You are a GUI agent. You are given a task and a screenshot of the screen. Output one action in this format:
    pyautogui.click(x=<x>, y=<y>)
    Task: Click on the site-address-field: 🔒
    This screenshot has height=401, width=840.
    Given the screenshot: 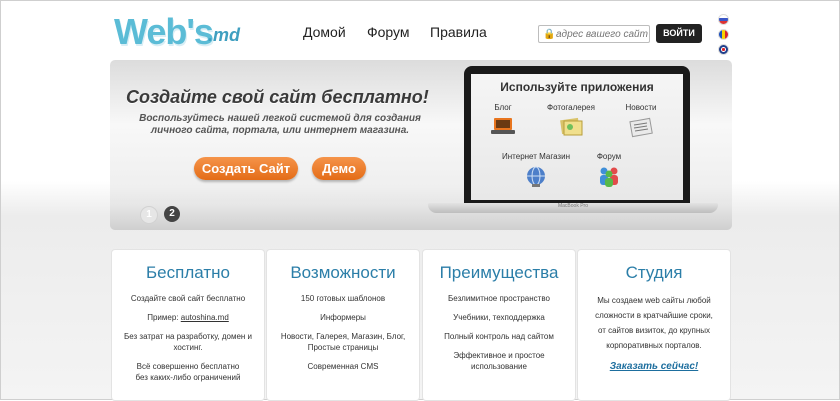 What is the action you would take?
    pyautogui.click(x=594, y=34)
    